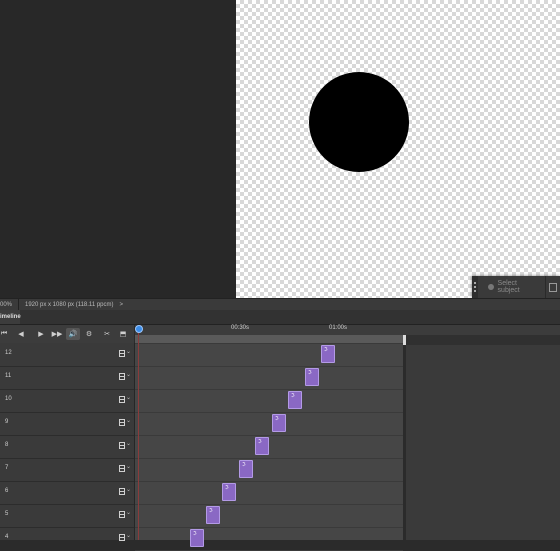  I want to click on black-circle-shape, so click(359, 122).